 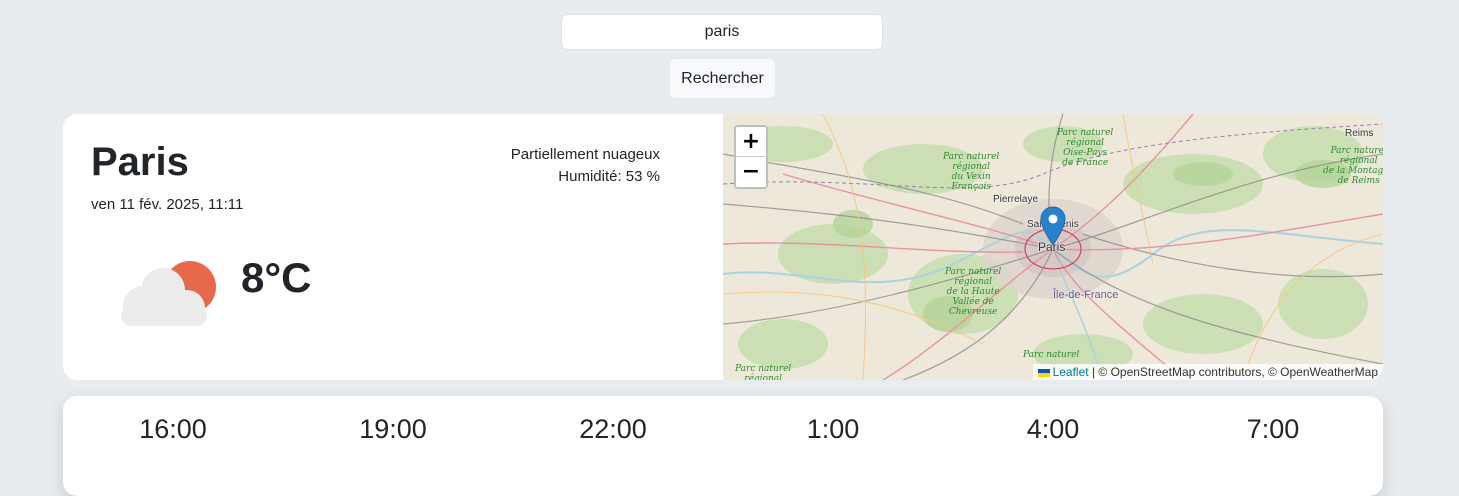 What do you see at coordinates (722, 32) in the screenshot?
I see `search-input` at bounding box center [722, 32].